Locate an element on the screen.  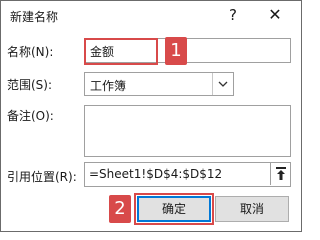
refers-to-label: 引用位置(R): is located at coordinates (42, 177).